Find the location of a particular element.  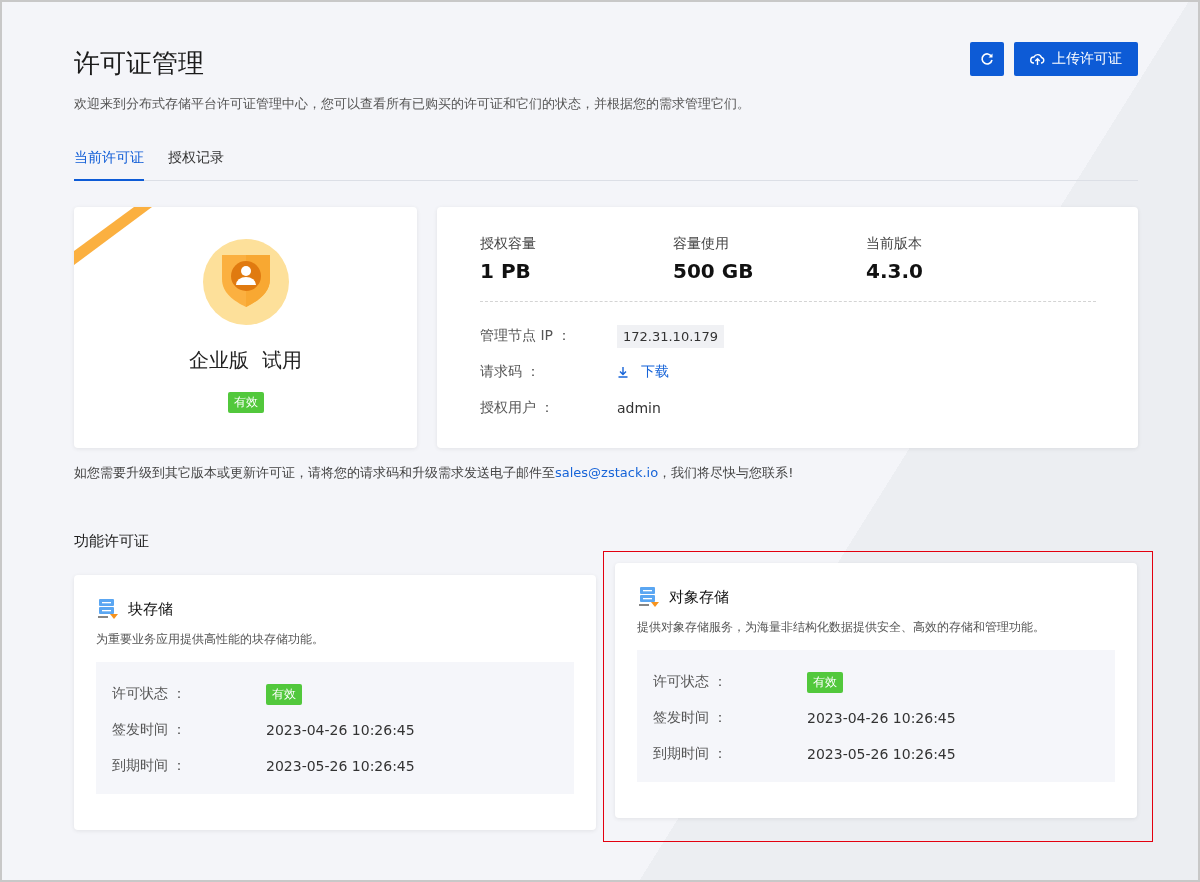

page-description: 欢迎来到分布式存储平台许可证管理中心，您可以查看所有已购买的许可证和它们的状态，并根据您的需求管理它们。 is located at coordinates (412, 104).